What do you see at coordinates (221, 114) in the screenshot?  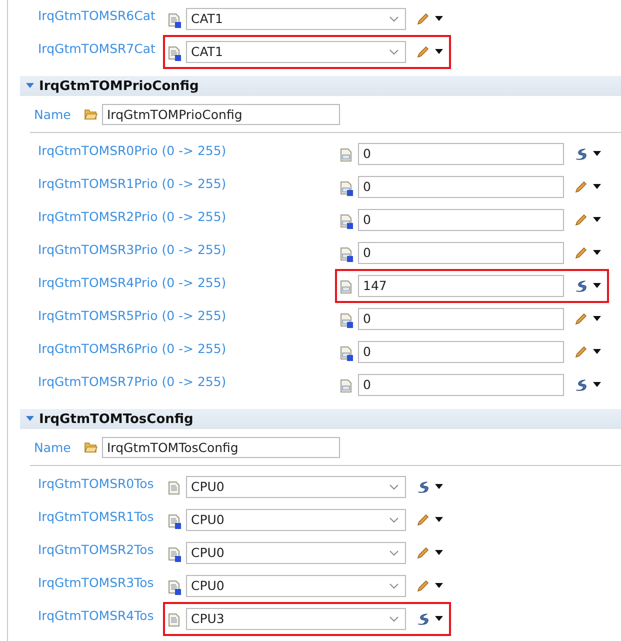 I see `text-field: IrqGtmTOMPrioConfig` at bounding box center [221, 114].